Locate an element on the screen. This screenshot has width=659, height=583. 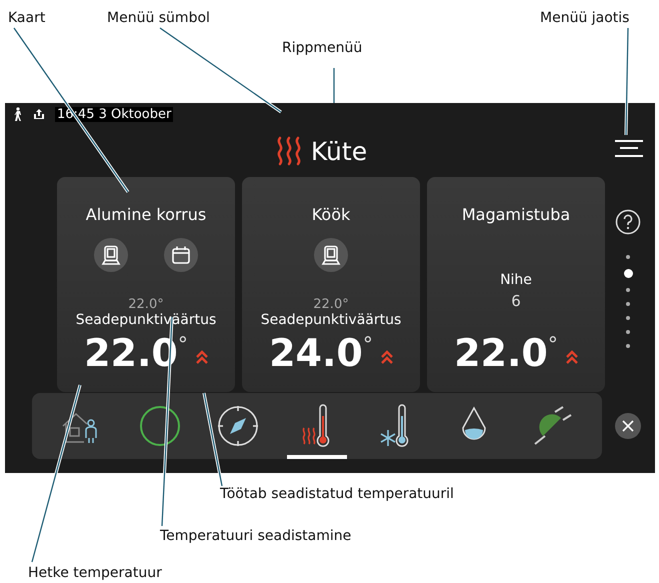
setpoint-label: Seadepunktiväärtus is located at coordinates (331, 320).